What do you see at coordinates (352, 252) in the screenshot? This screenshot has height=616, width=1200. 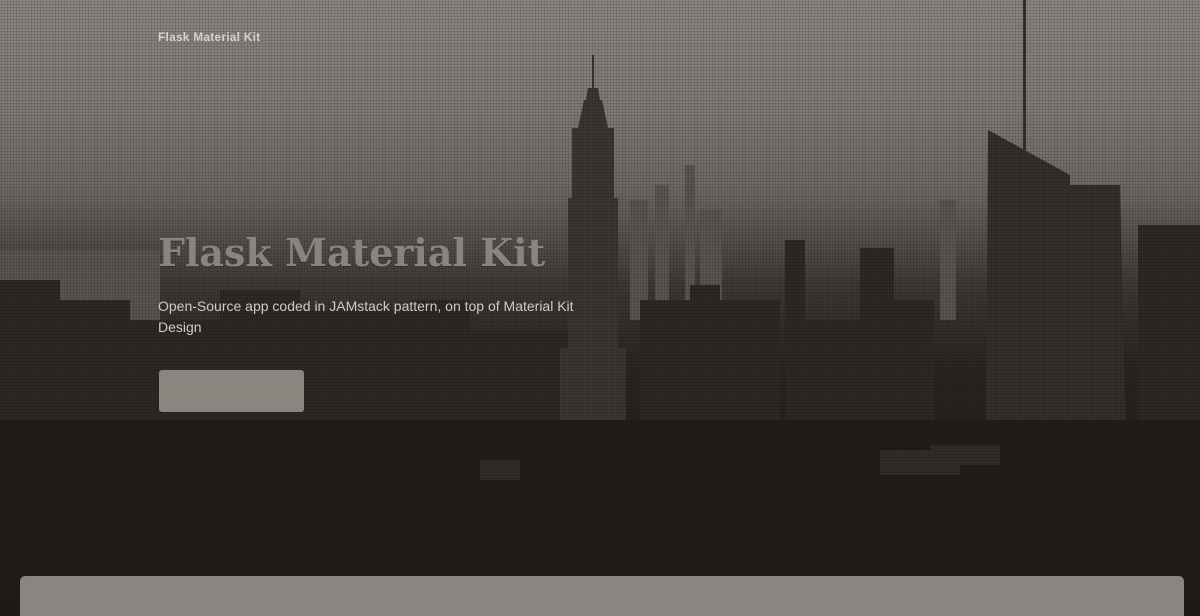 I see `hero-title: Flask Material Kit` at bounding box center [352, 252].